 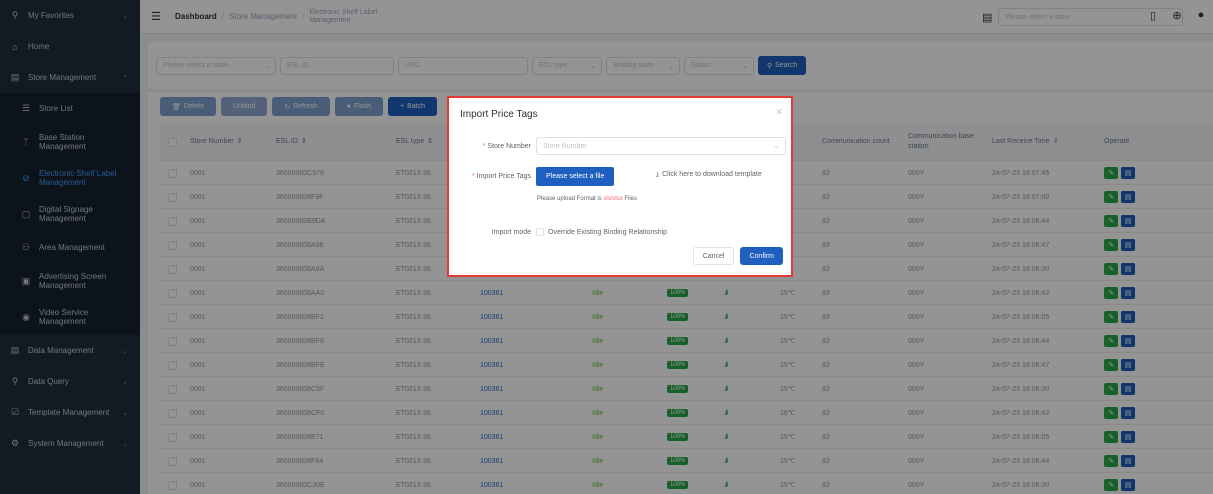 What do you see at coordinates (499, 114) in the screenshot?
I see `dialog-title: Import Price Tags` at bounding box center [499, 114].